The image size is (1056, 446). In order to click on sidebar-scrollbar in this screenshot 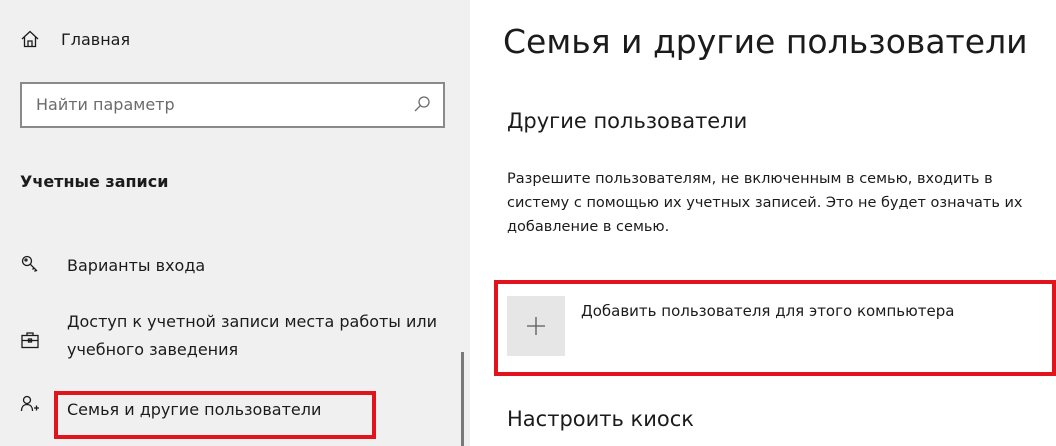, I will do `click(462, 399)`.